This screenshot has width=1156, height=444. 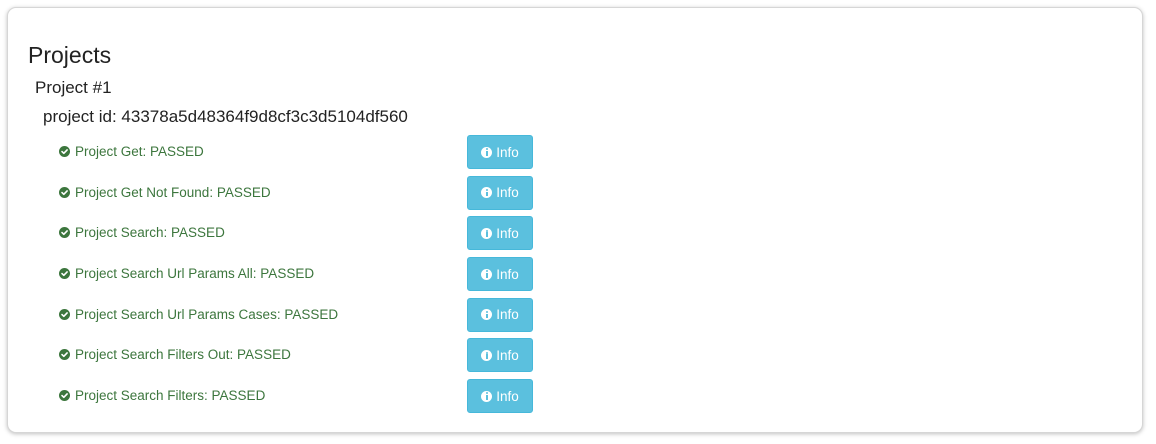 I want to click on test-status: Project Get Not Found: PASSED, so click(x=165, y=192).